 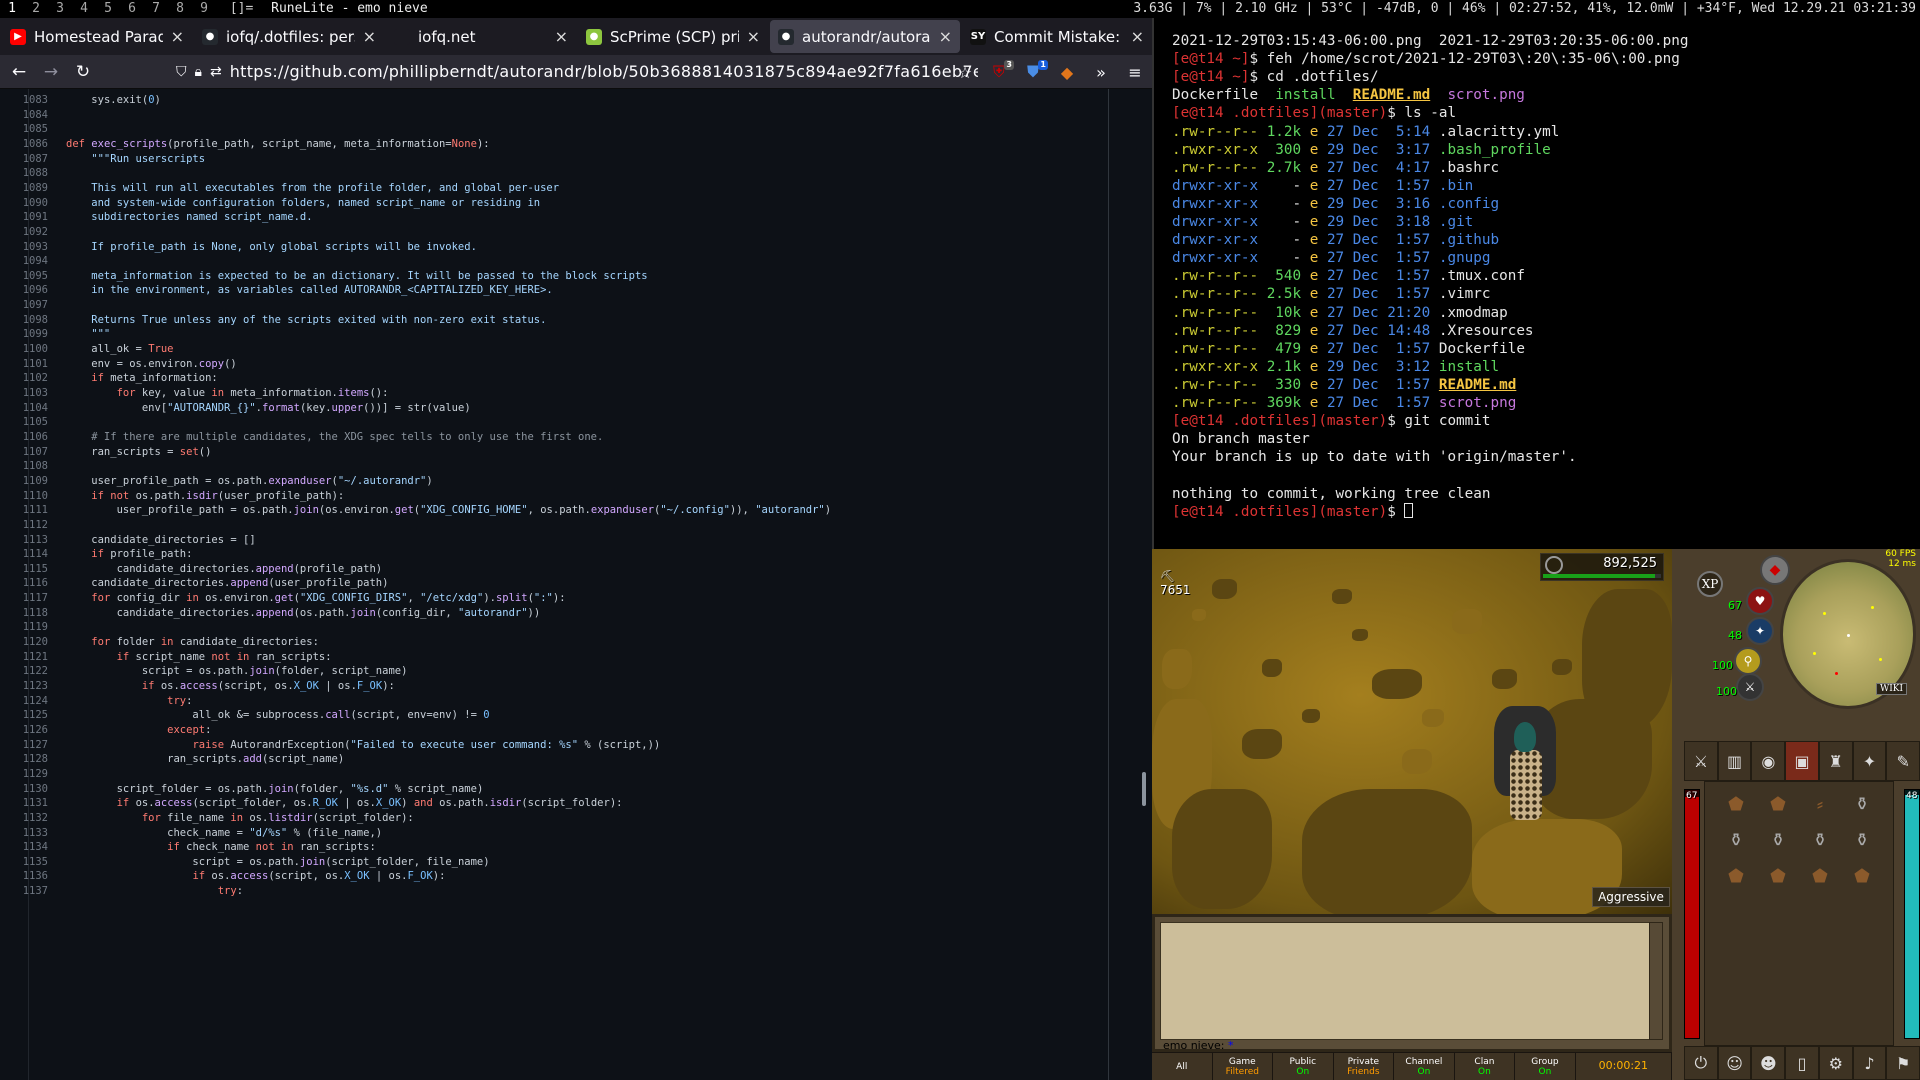 What do you see at coordinates (1802, 761) in the screenshot?
I see `inventory-icon: ▣` at bounding box center [1802, 761].